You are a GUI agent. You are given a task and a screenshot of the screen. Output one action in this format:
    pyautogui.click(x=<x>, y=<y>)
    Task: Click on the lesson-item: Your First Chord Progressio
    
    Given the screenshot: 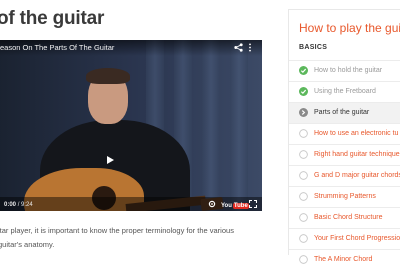 What is the action you would take?
    pyautogui.click(x=344, y=238)
    